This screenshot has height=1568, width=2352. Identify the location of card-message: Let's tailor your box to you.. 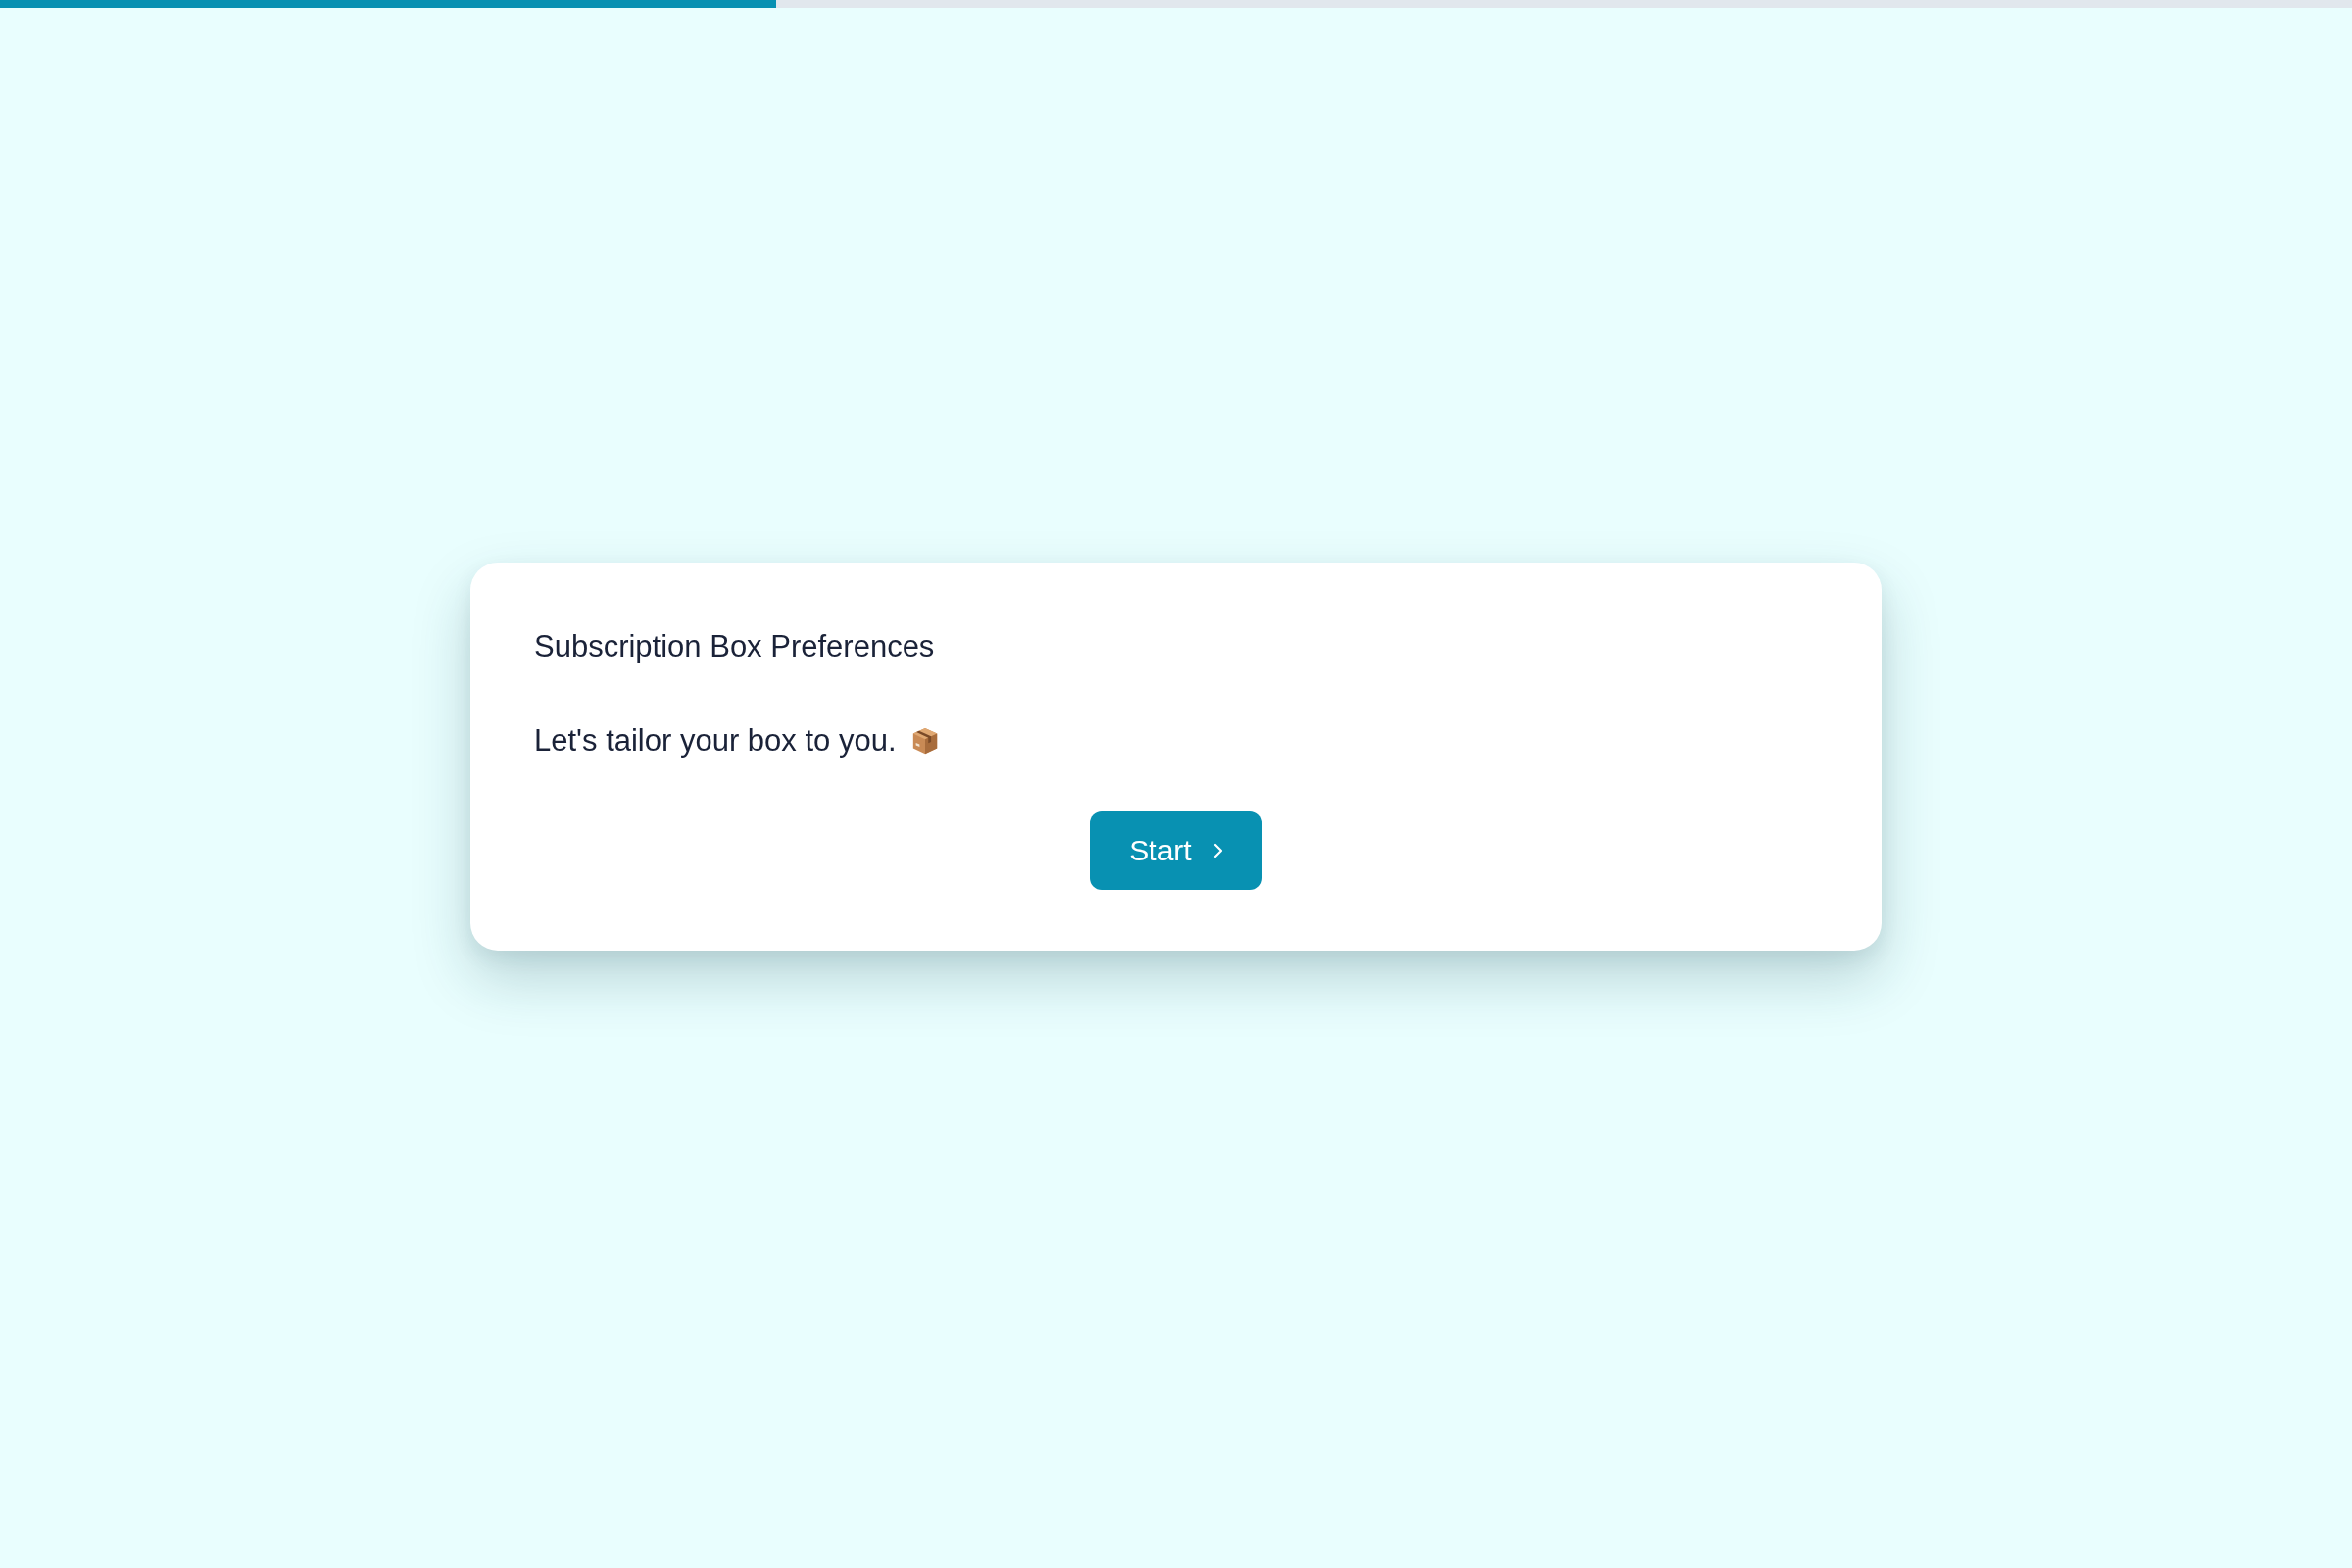
(715, 741).